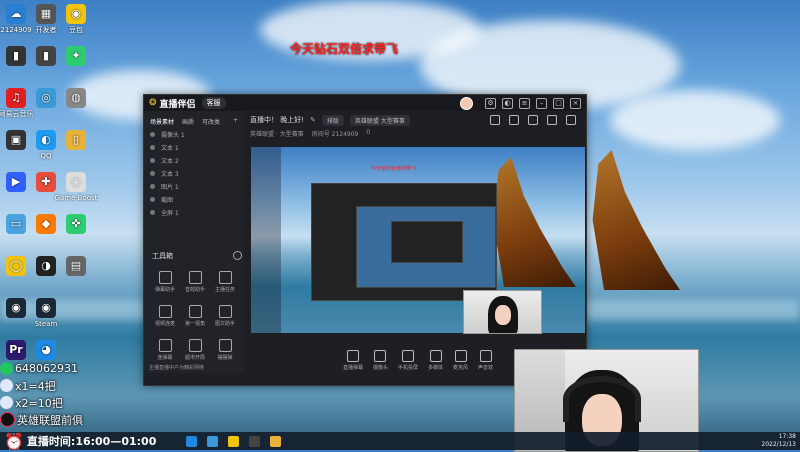  What do you see at coordinates (165, 350) in the screenshot?
I see `tool-button: 连弹幕` at bounding box center [165, 350].